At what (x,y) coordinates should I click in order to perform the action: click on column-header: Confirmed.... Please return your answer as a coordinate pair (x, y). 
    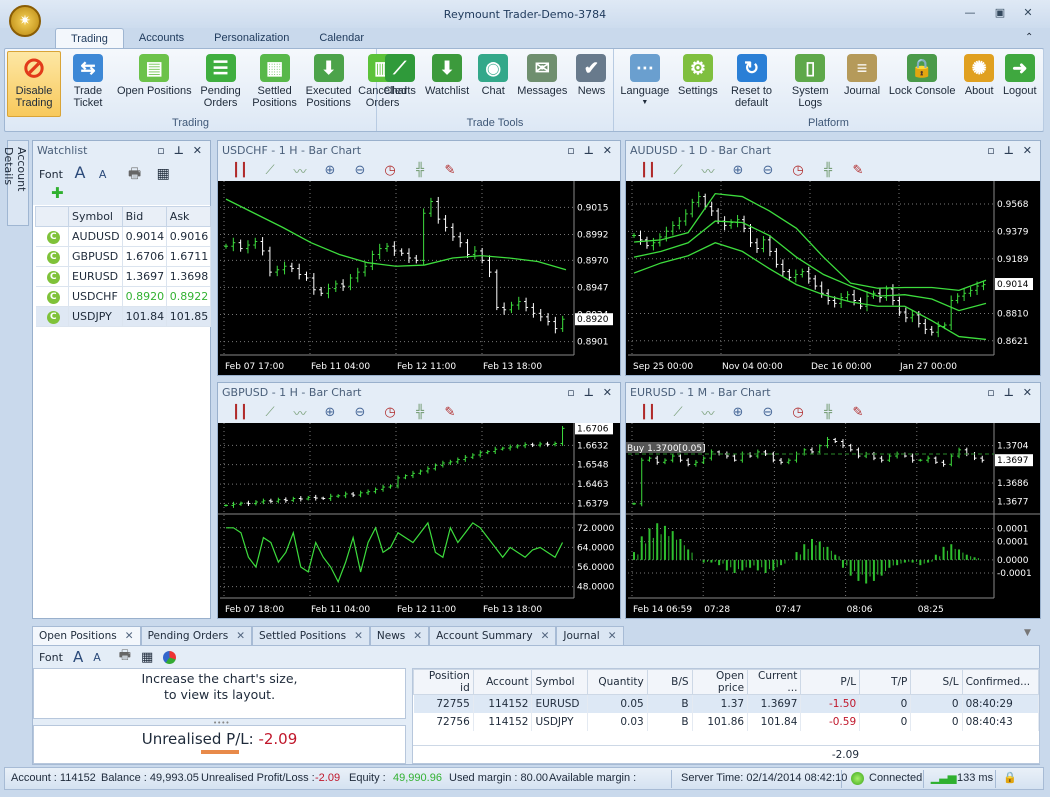
    Looking at the image, I should click on (1000, 682).